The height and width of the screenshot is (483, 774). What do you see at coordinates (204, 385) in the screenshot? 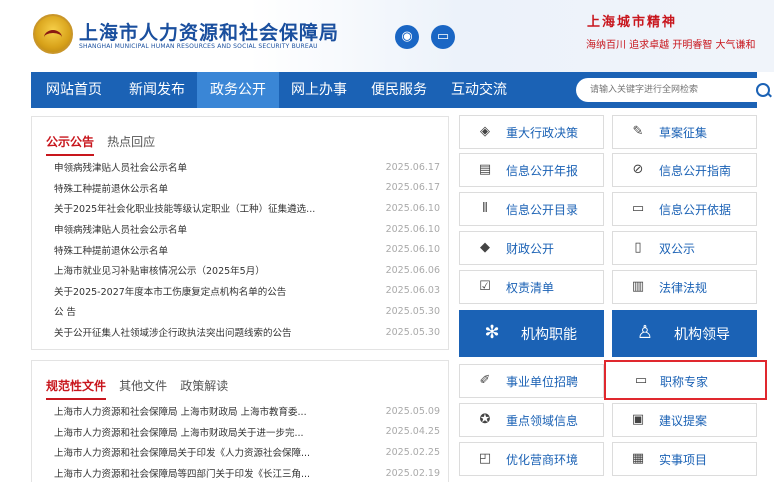
I see `tab-policy-interpretation: 政策解读` at bounding box center [204, 385].